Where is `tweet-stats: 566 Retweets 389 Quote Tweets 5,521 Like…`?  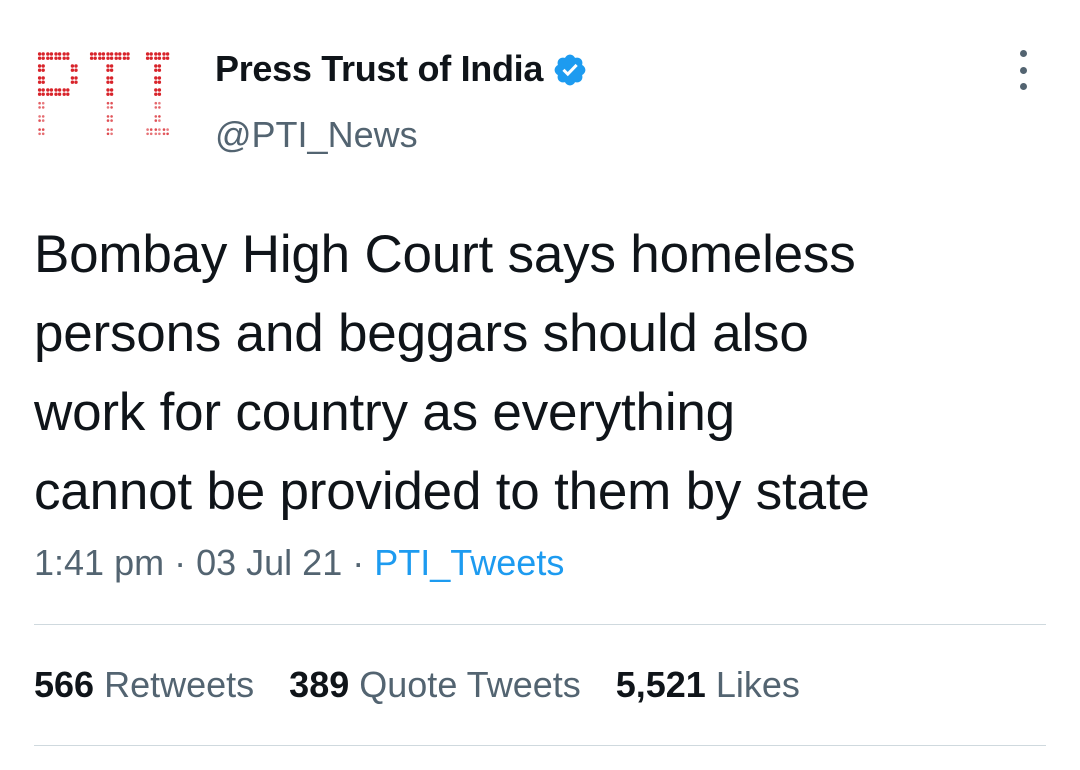
tweet-stats: 566 Retweets 389 Quote Tweets 5,521 Like… is located at coordinates (434, 685).